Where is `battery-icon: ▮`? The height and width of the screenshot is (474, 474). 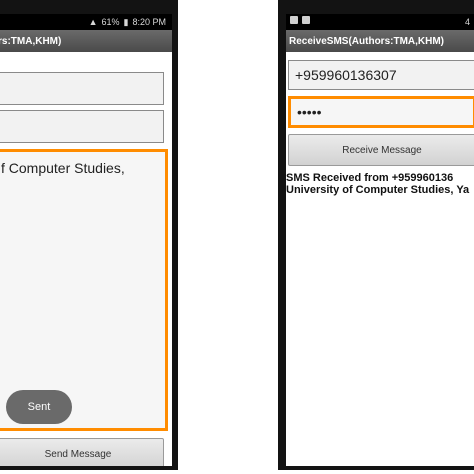
battery-icon: ▮ is located at coordinates (126, 21).